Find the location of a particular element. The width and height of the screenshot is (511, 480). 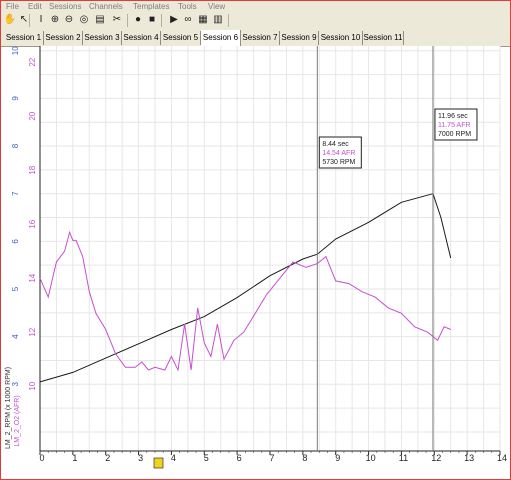

menu-sessions: Sessions is located at coordinates (65, 6).